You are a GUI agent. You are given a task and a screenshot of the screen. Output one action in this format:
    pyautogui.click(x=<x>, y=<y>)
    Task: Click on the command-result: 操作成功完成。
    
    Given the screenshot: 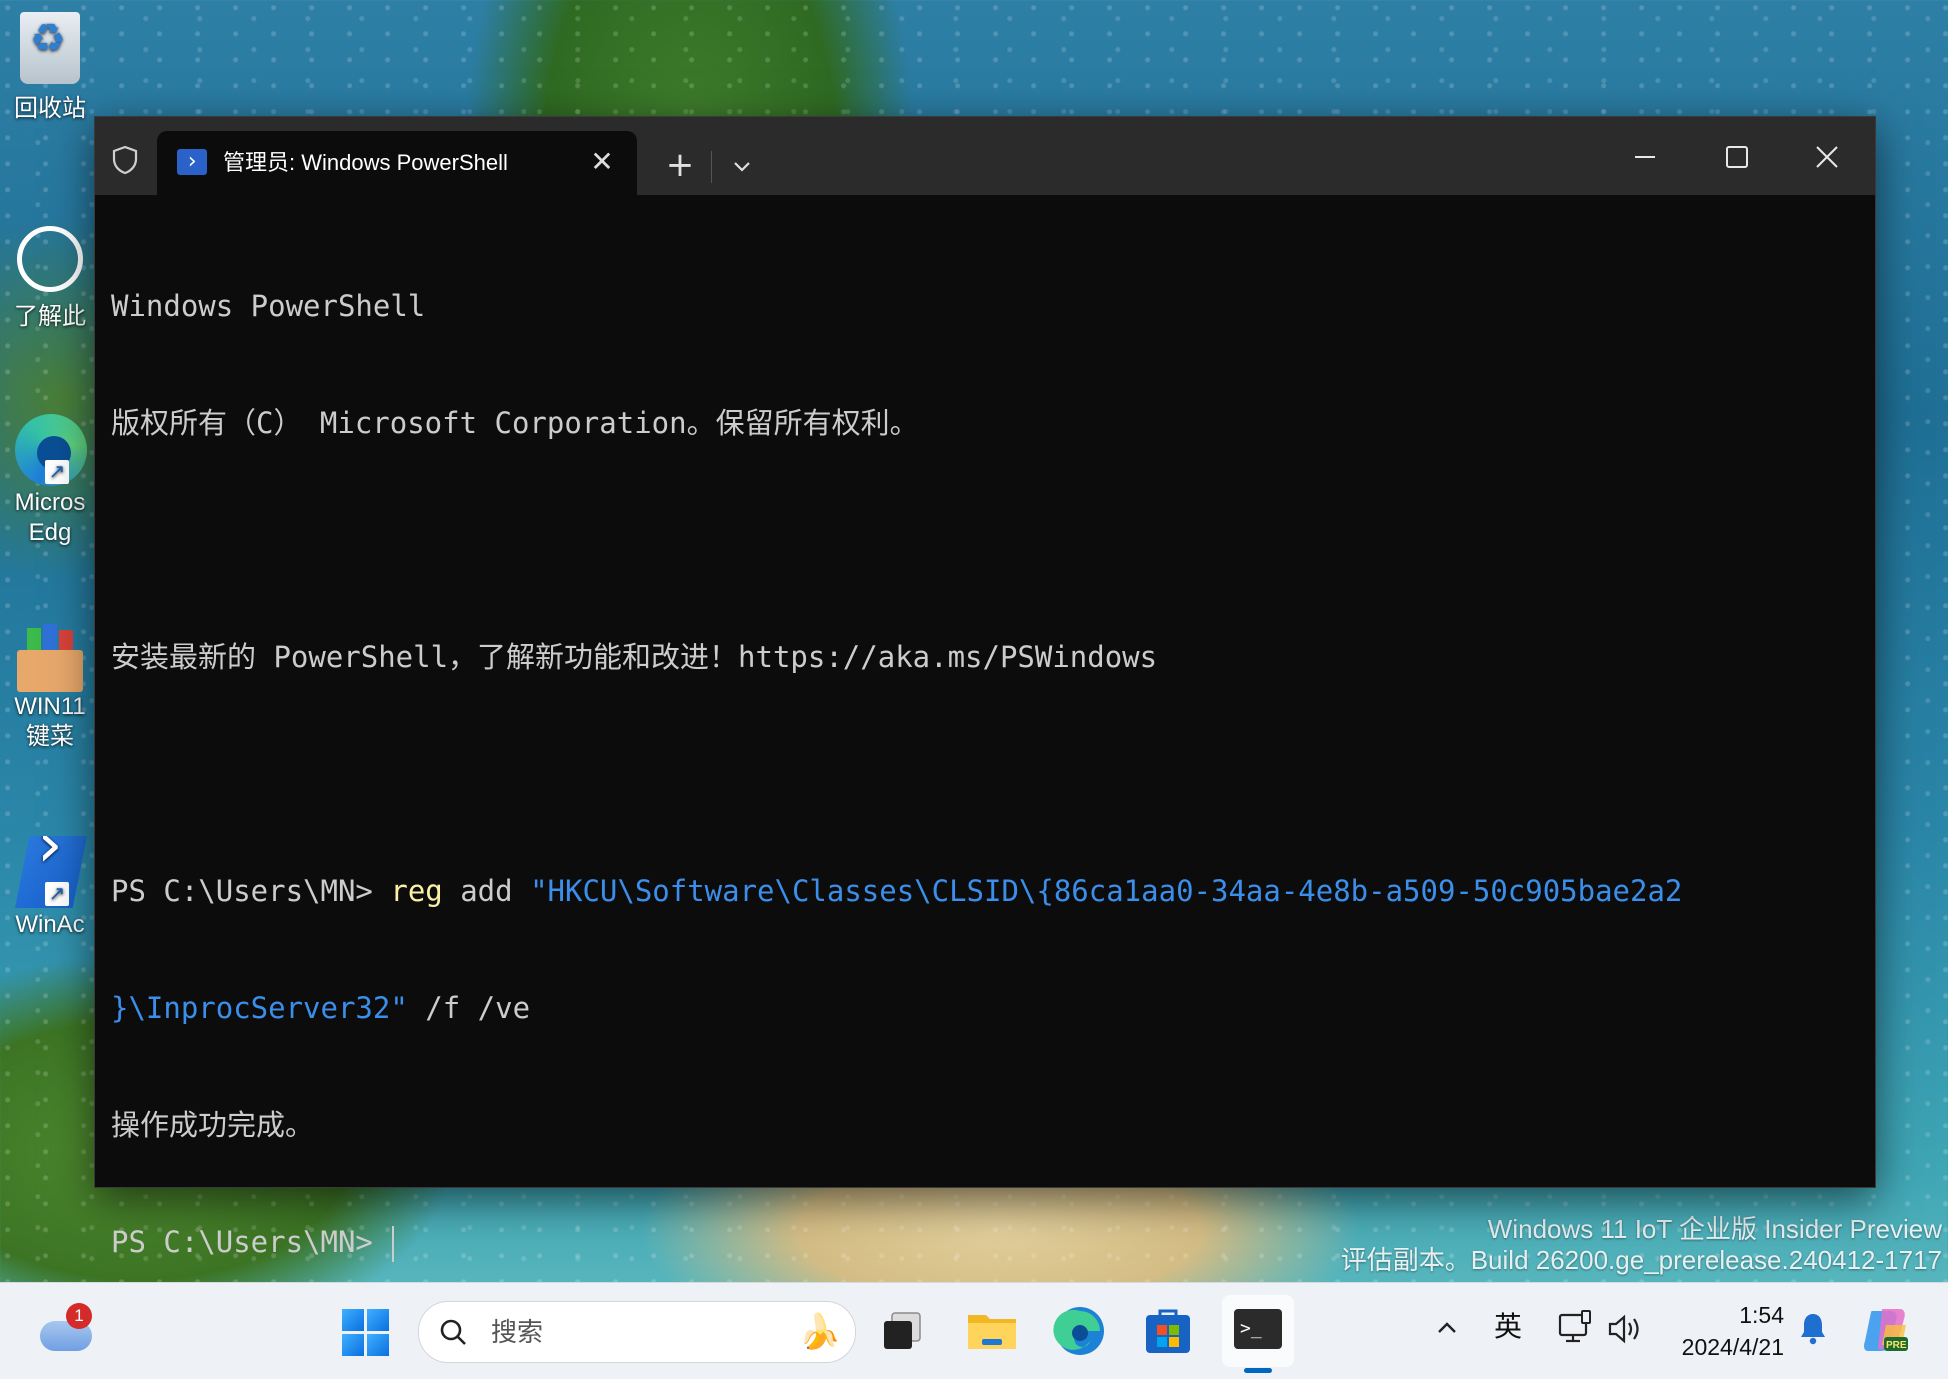 What is the action you would take?
    pyautogui.click(x=213, y=1125)
    